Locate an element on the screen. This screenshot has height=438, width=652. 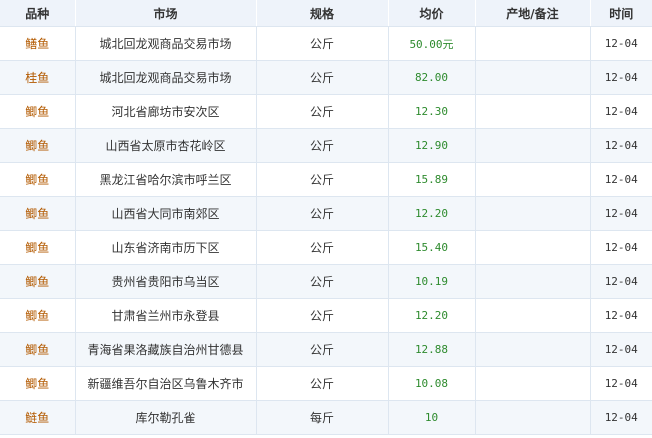
table-row: 鲫鱼 山东省济南市历下区 公斤 15.40 12-04 is located at coordinates (326, 247).